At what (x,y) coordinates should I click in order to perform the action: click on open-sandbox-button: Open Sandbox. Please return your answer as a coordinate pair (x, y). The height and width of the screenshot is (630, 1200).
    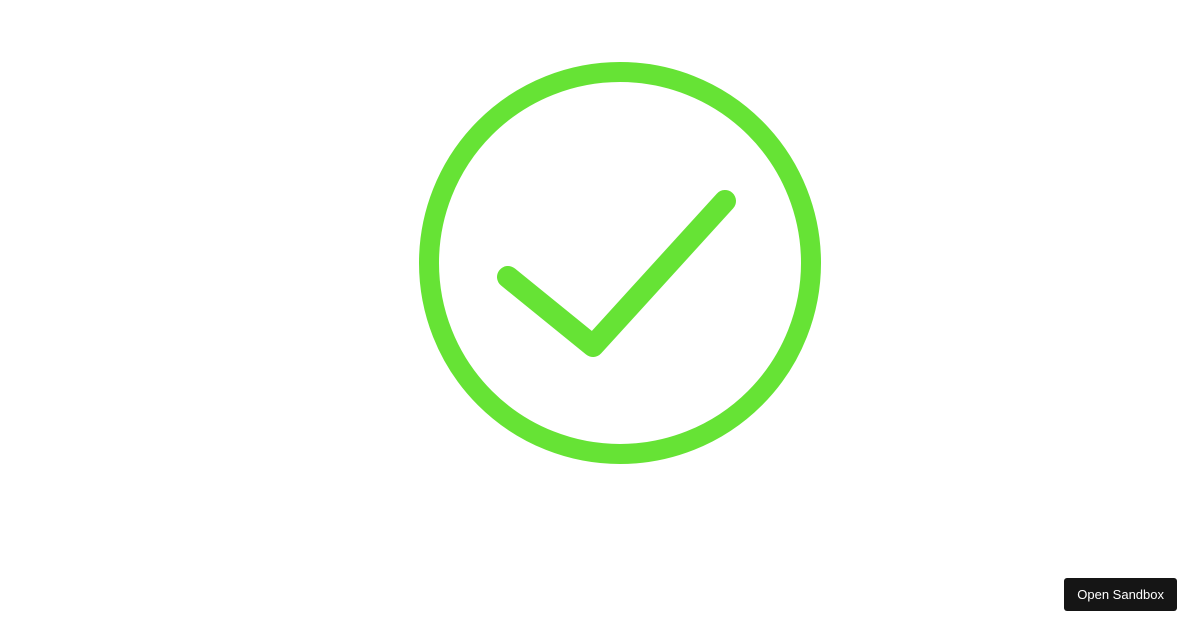
    Looking at the image, I should click on (1120, 594).